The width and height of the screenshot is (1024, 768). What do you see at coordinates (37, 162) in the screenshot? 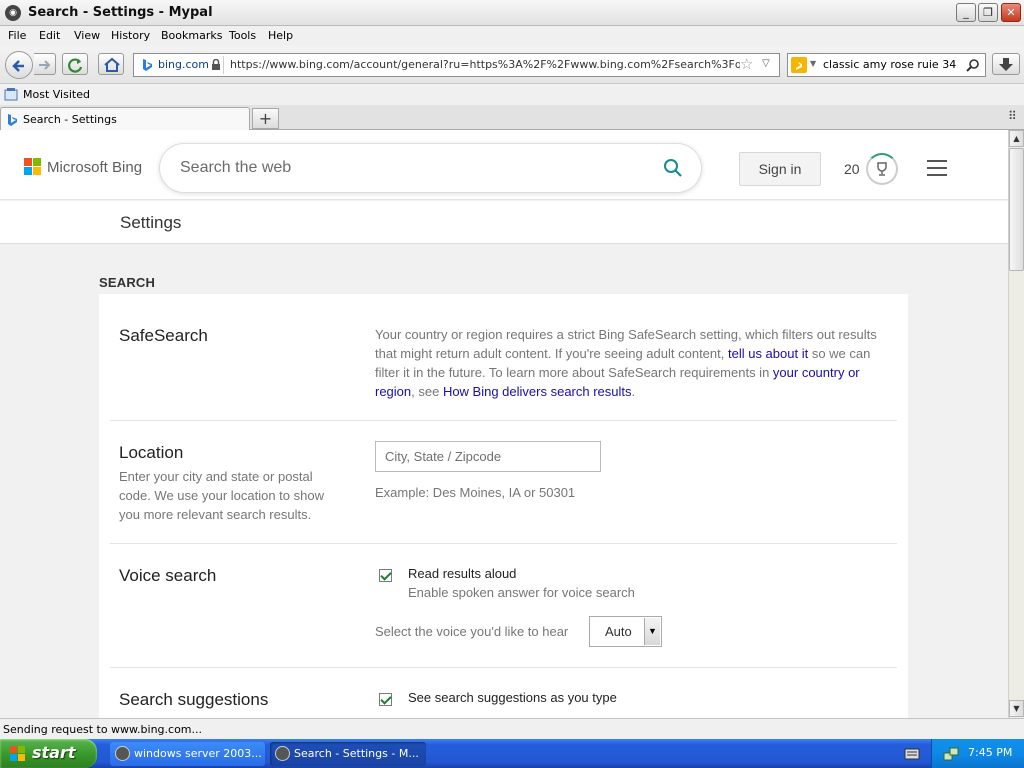
I see `logo-square-green` at bounding box center [37, 162].